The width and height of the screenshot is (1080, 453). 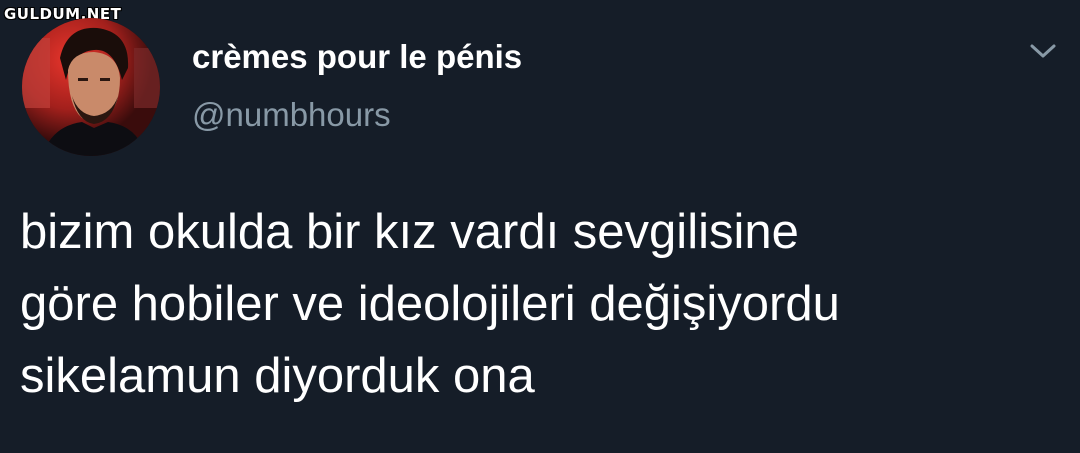 I want to click on tweet-text-line: sikelamun diyorduk ona, so click(x=277, y=376).